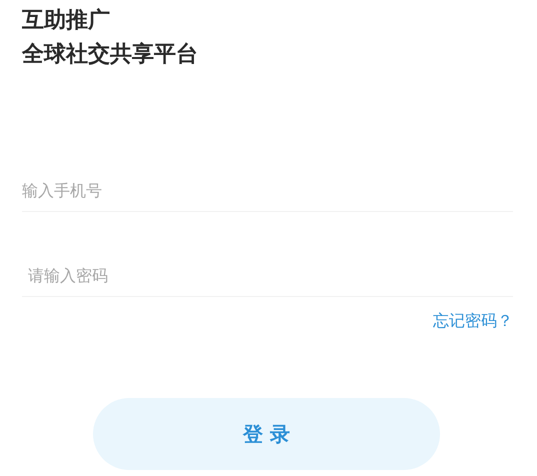  I want to click on forgot-password-link: 忘记密码？, so click(473, 321).